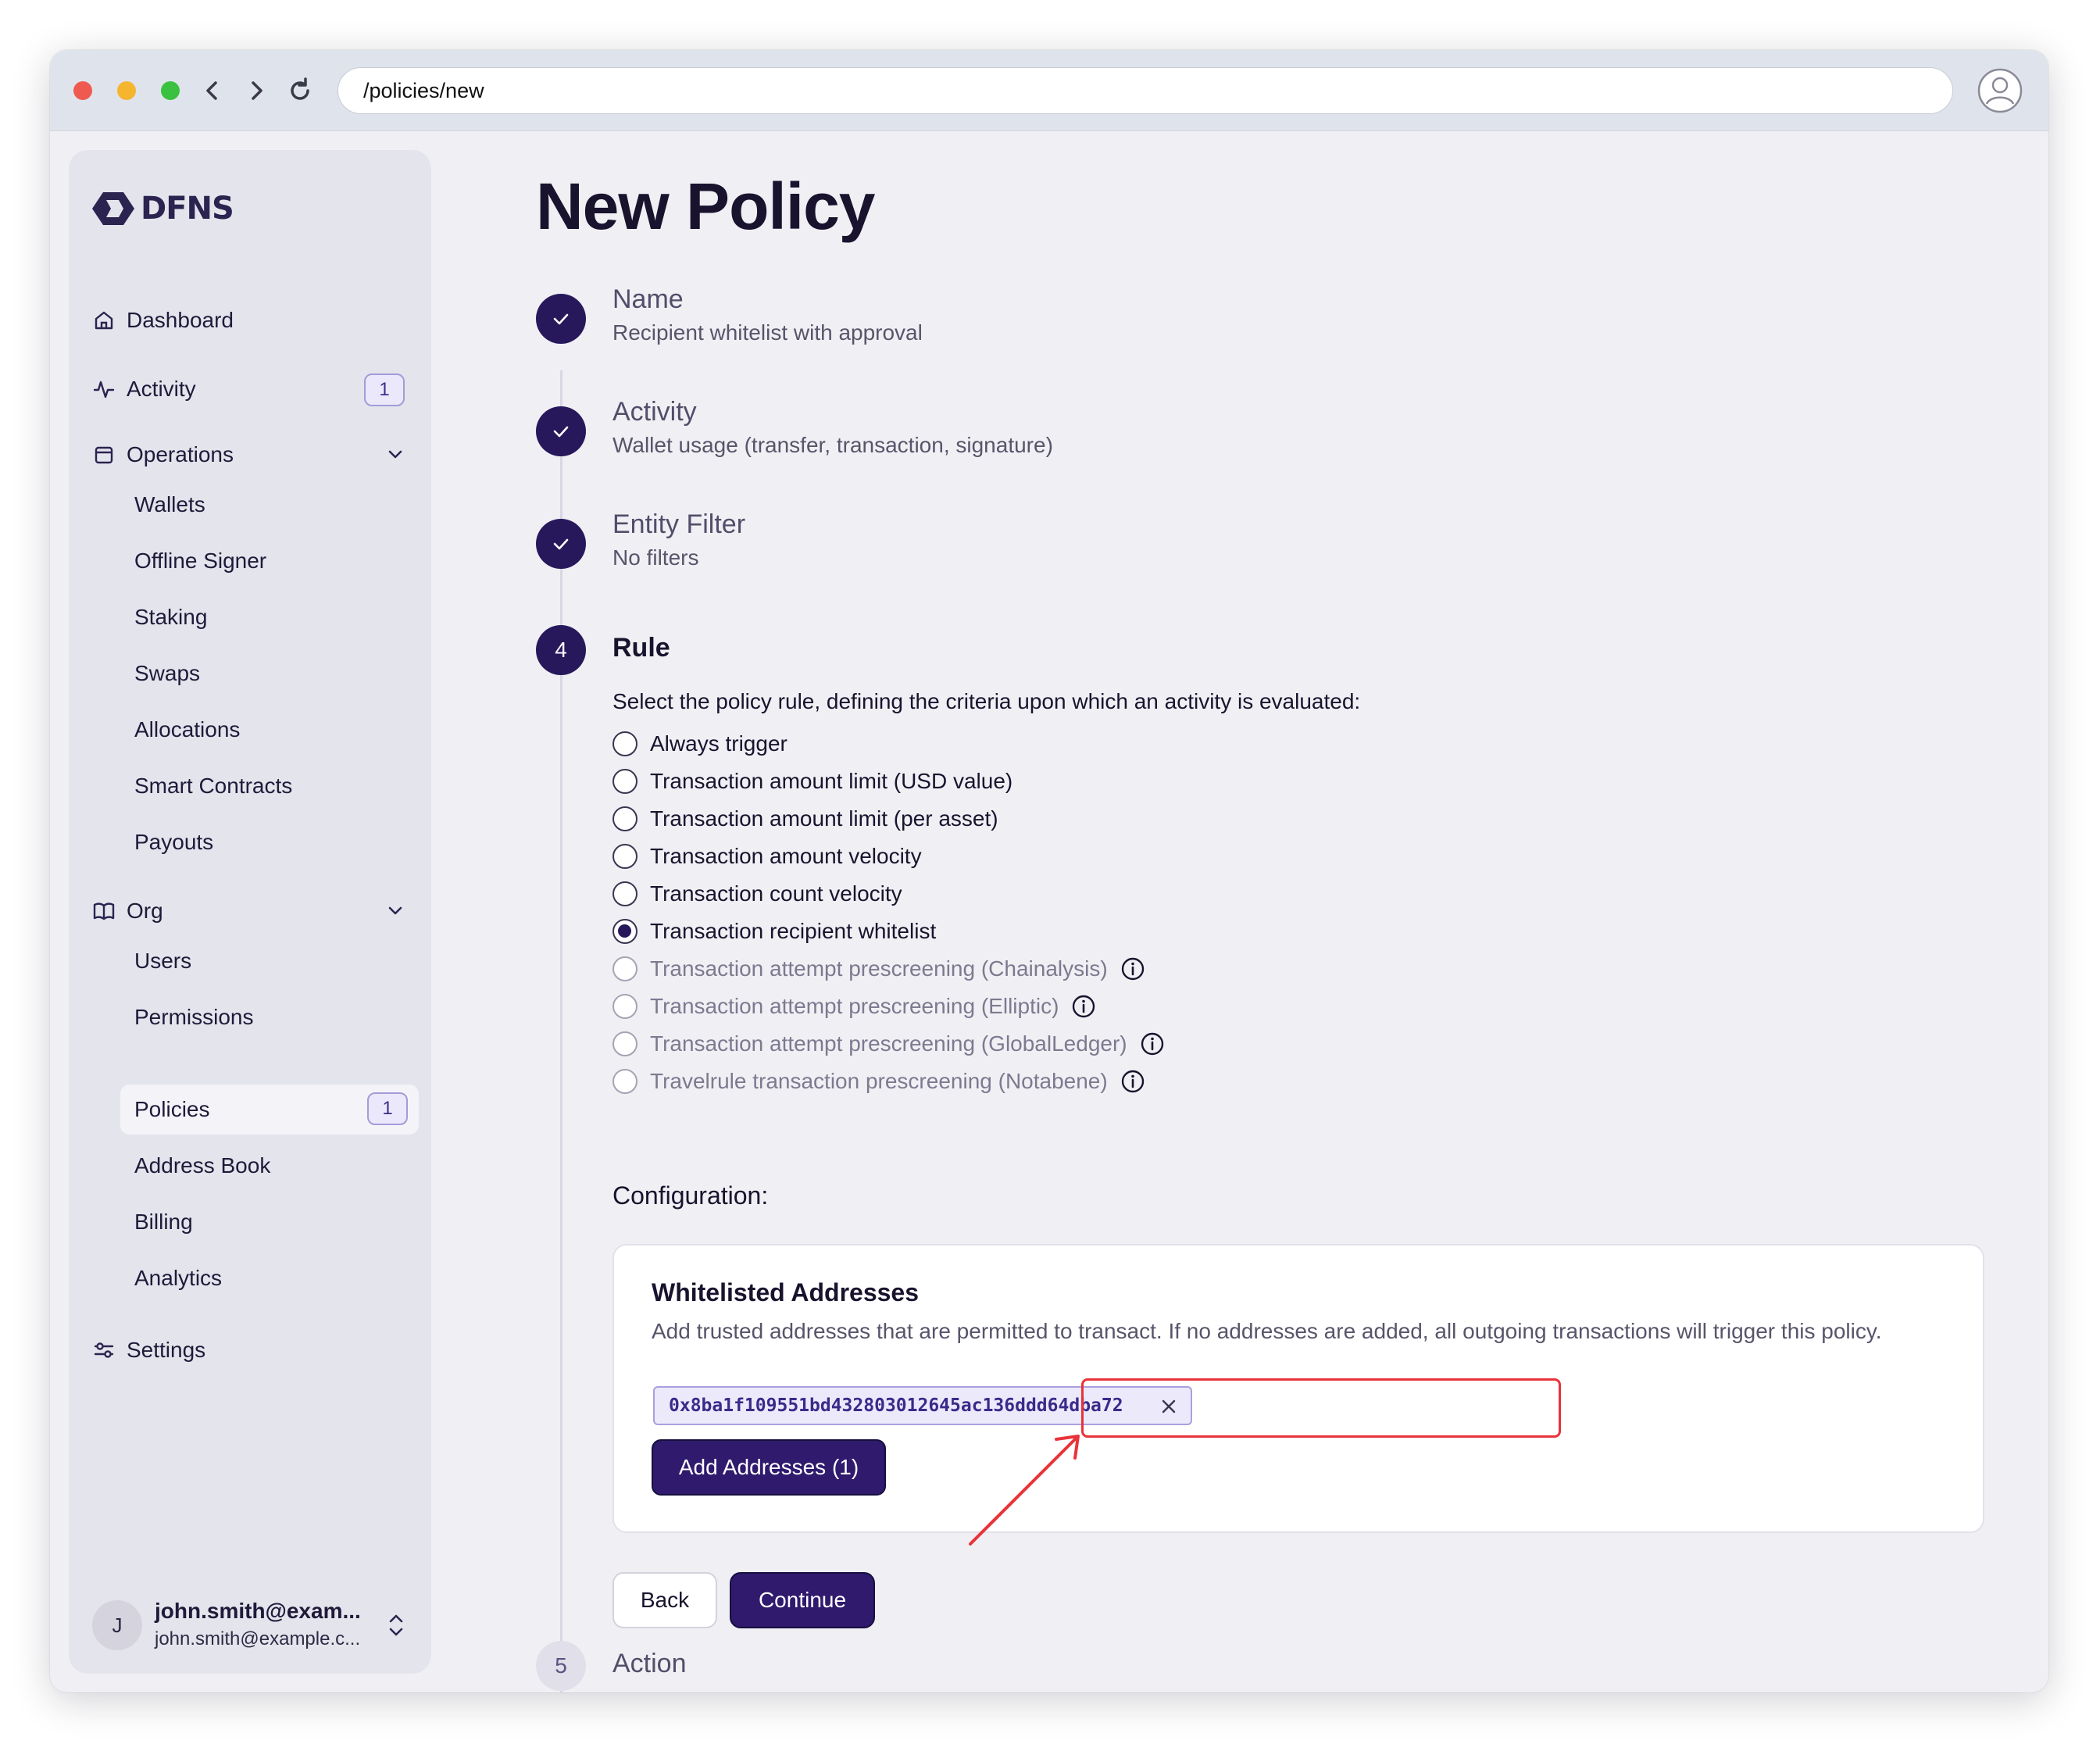 This screenshot has width=2100, height=1744. Describe the element at coordinates (212, 90) in the screenshot. I see `back-nav-icon` at that location.